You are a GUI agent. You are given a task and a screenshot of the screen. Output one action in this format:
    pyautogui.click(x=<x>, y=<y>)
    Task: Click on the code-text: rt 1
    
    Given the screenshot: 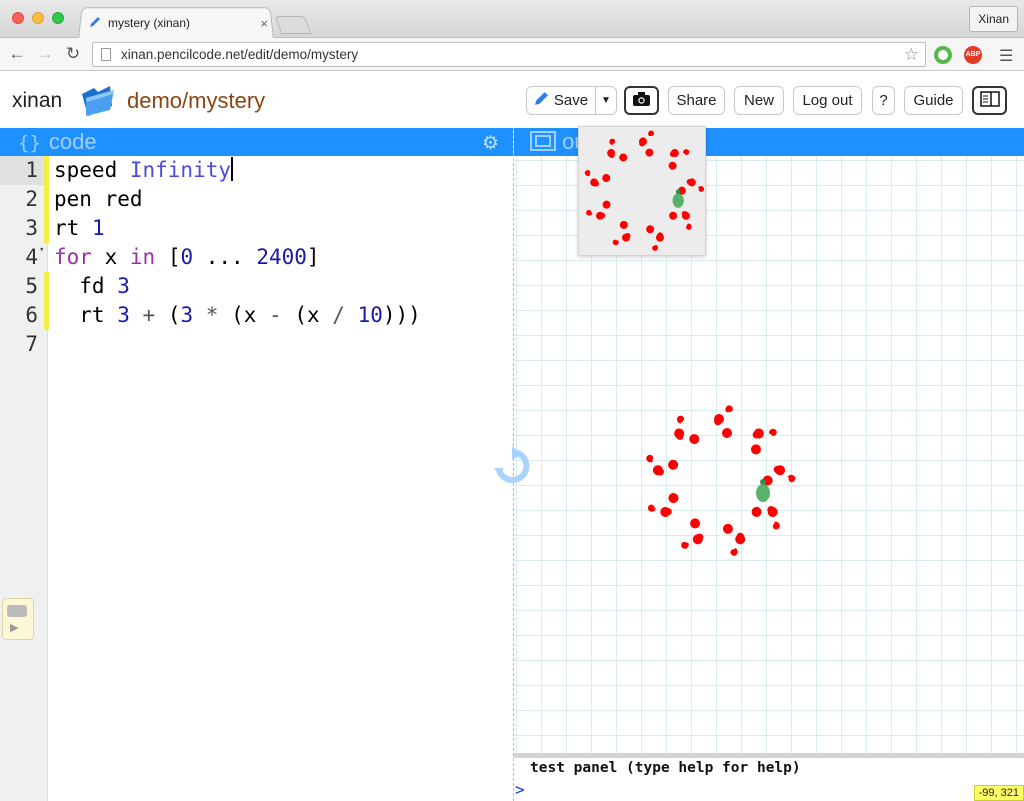 What is the action you would take?
    pyautogui.click(x=79, y=228)
    